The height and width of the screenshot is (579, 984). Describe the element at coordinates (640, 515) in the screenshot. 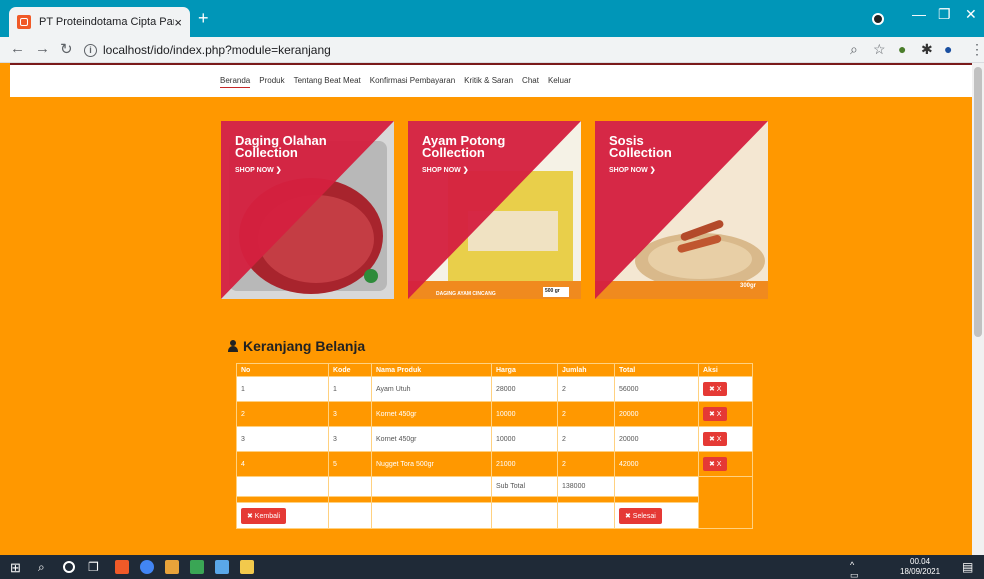

I see `finish-button: ✖ Selesai` at that location.